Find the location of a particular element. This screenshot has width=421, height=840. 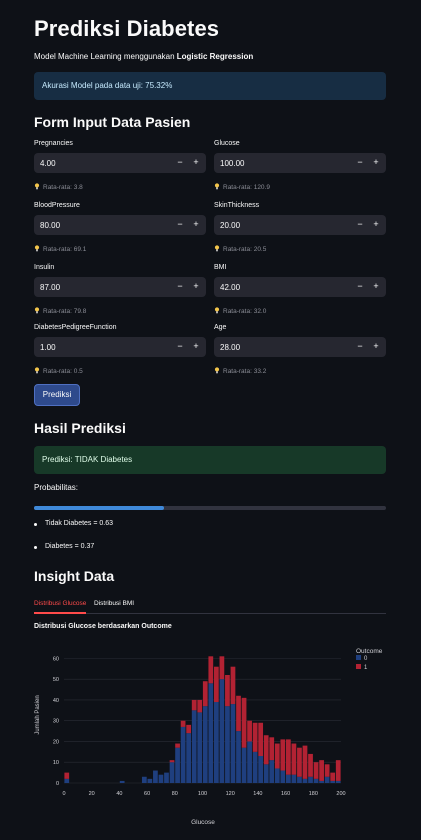

predict-button: Prediksi is located at coordinates (57, 395).